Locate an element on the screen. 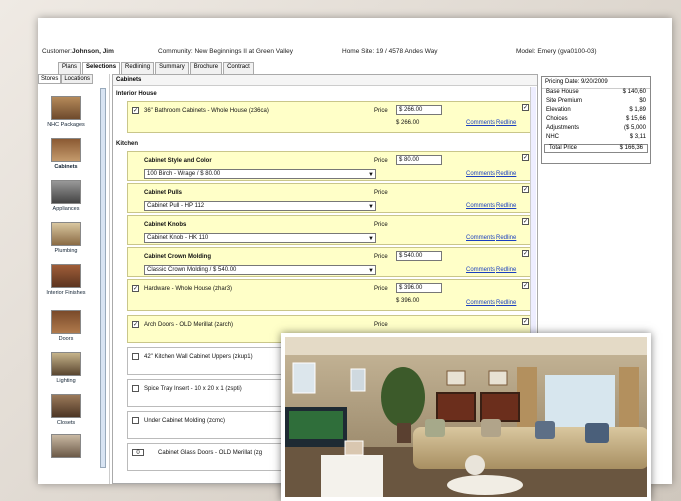 This screenshot has height=501, width=681. pricing-title: Pricing Date: 9/20/2009 is located at coordinates (596, 83).